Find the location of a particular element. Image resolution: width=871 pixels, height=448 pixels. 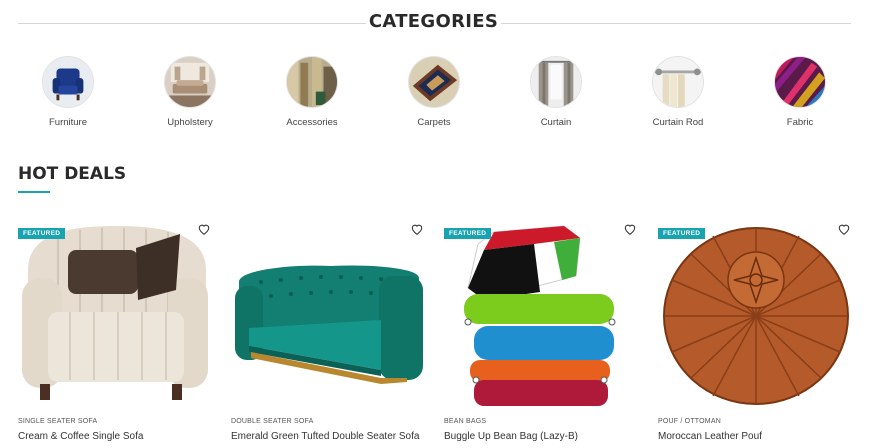

category-furniture: Furniture is located at coordinates (68, 92).